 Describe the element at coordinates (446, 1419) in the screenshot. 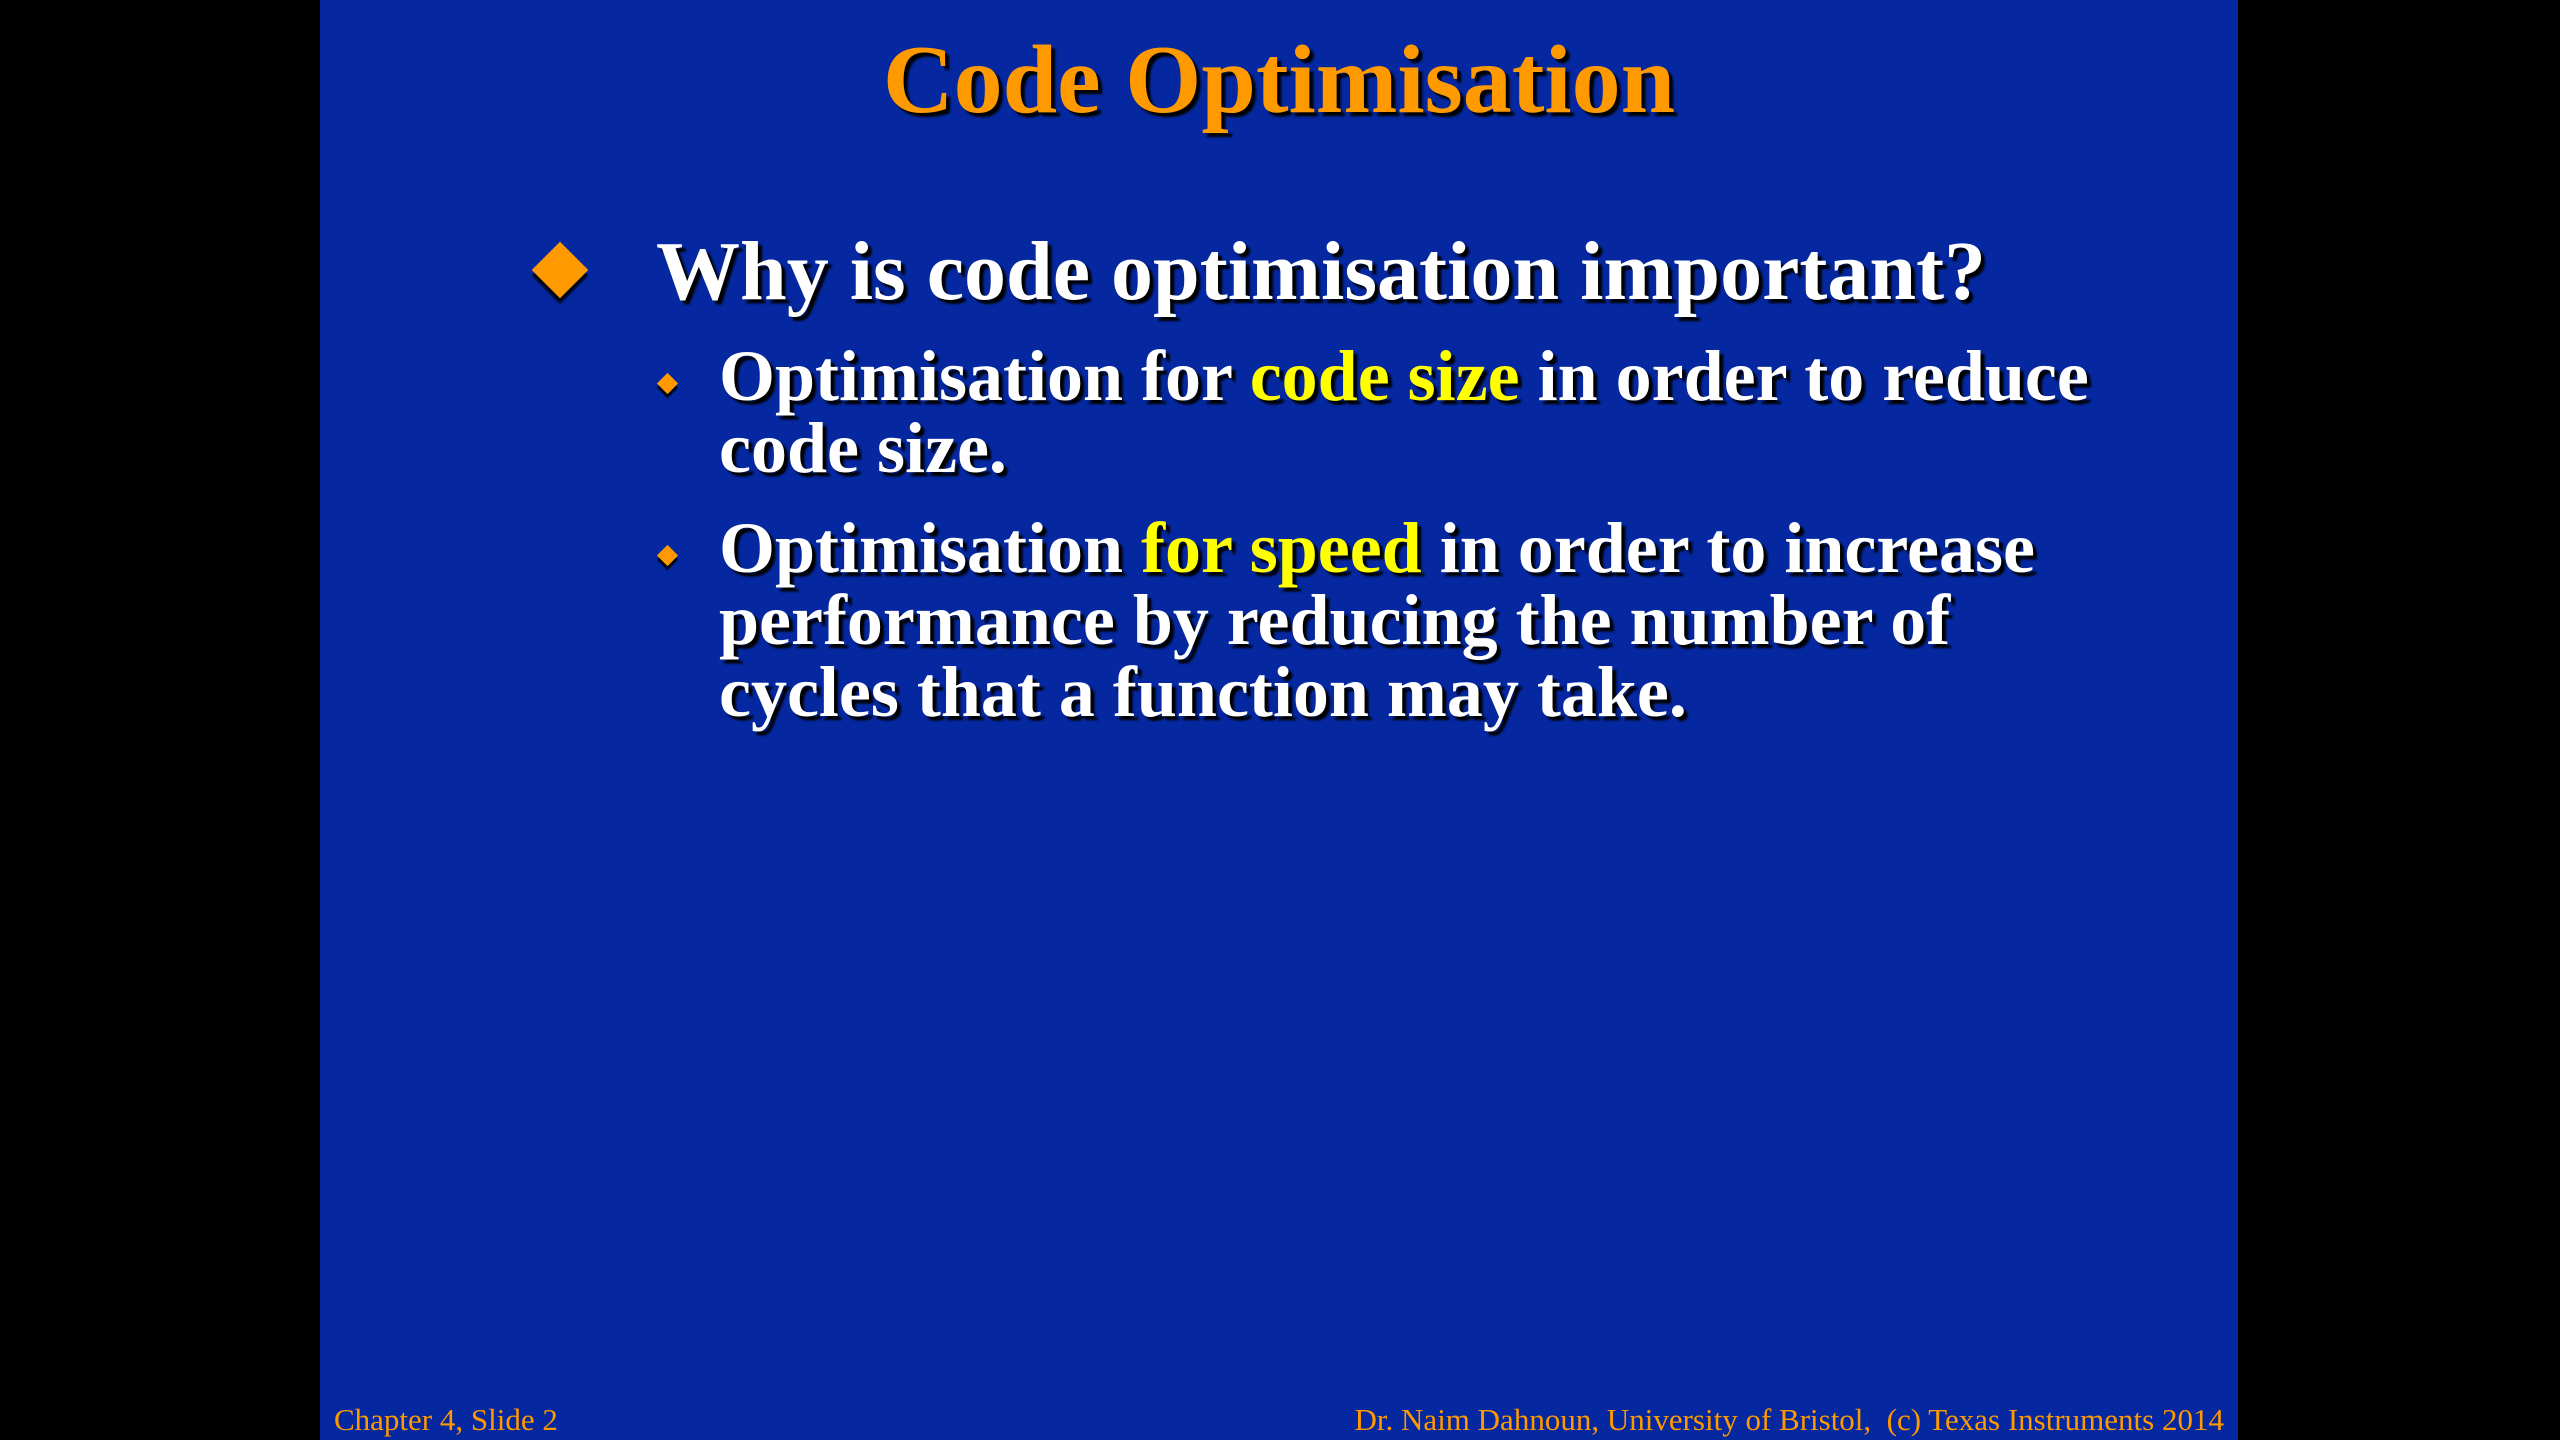

I see `footer-slide-number: Chapter 4, Slide 2` at that location.